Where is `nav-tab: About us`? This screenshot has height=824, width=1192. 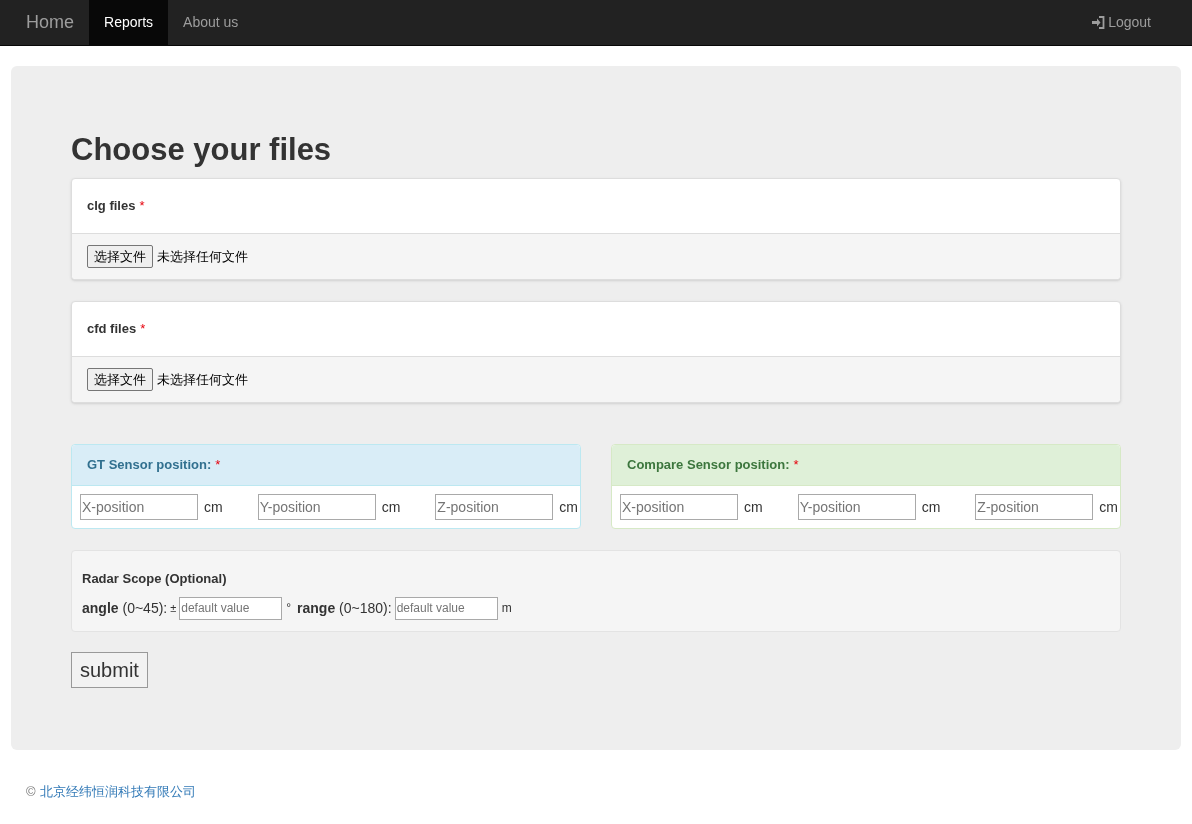 nav-tab: About us is located at coordinates (211, 22).